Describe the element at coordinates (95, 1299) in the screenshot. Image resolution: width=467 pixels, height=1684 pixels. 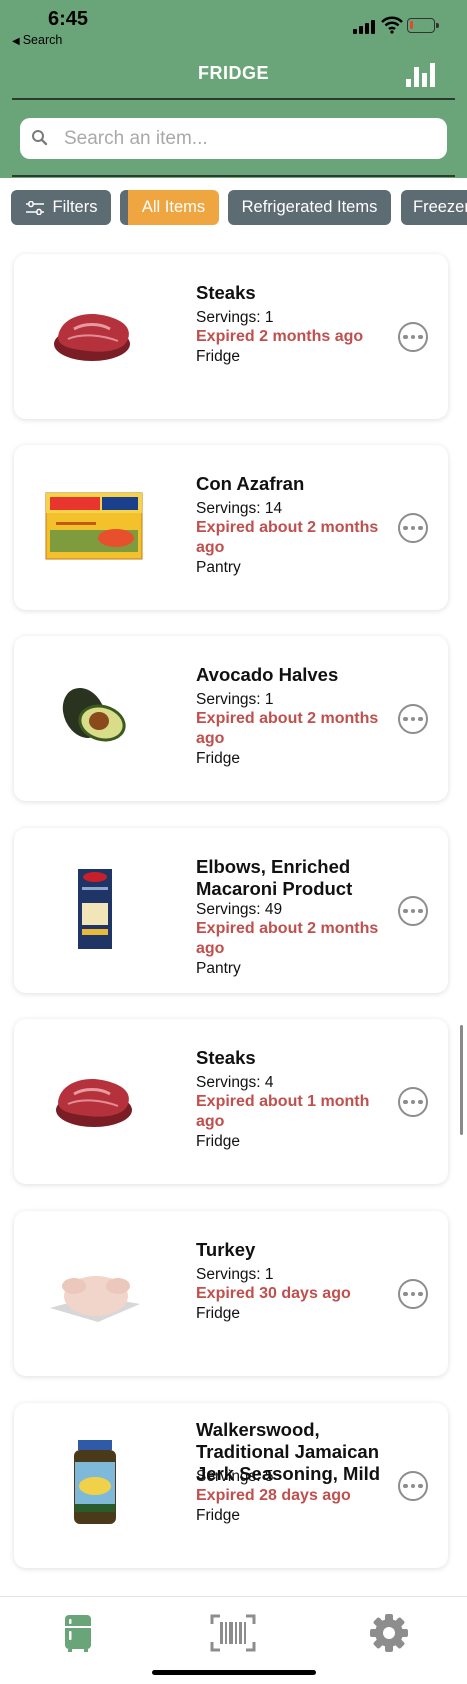
I see `turkey-image` at that location.